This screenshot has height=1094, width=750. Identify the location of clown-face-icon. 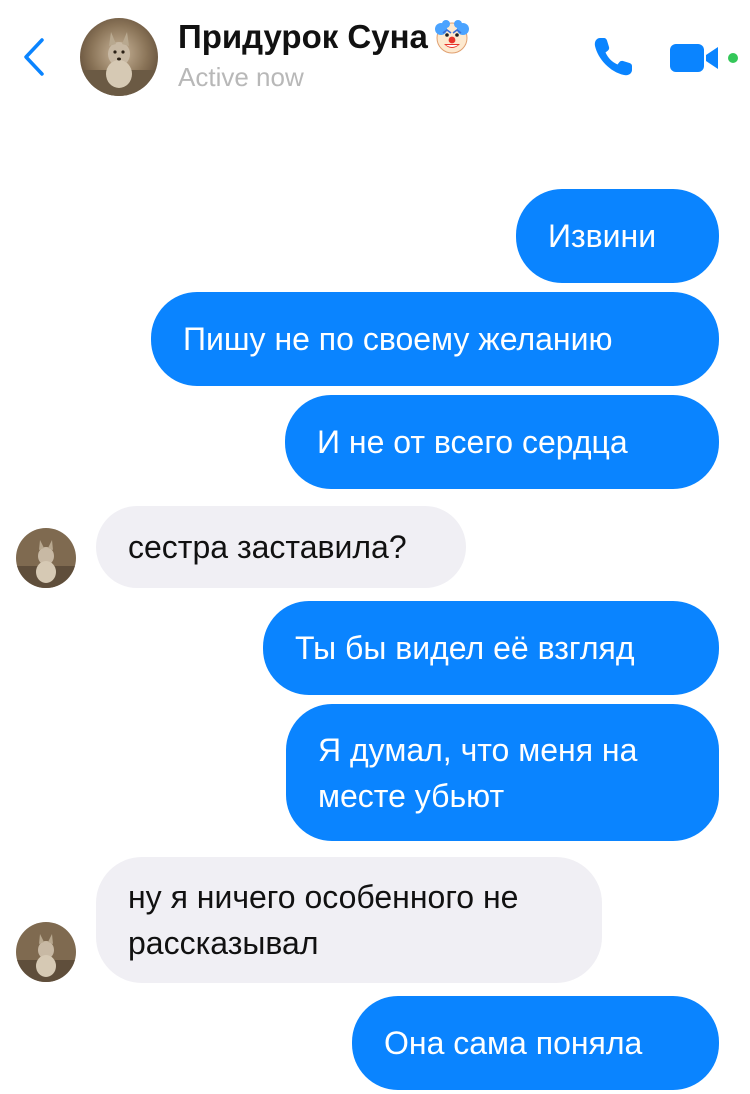
(451, 37).